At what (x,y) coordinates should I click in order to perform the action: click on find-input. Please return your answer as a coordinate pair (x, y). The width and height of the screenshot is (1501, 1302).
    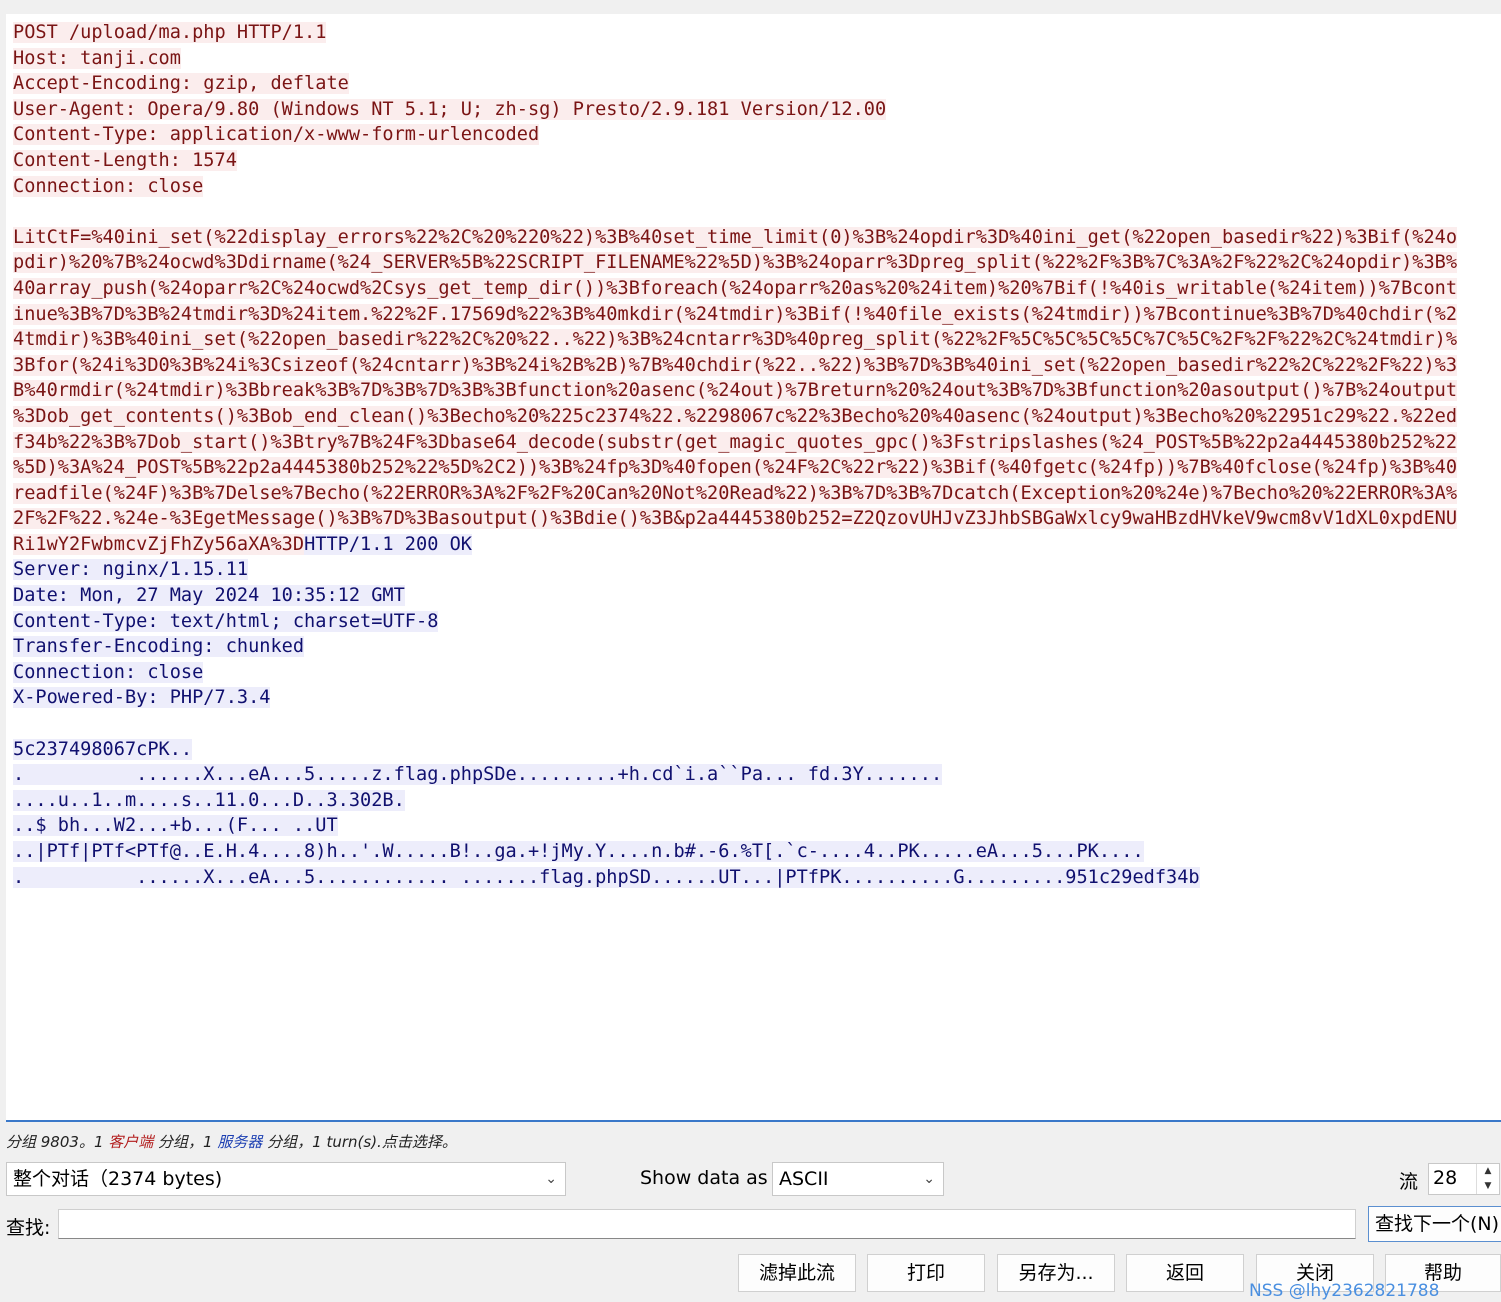
    Looking at the image, I should click on (707, 1224).